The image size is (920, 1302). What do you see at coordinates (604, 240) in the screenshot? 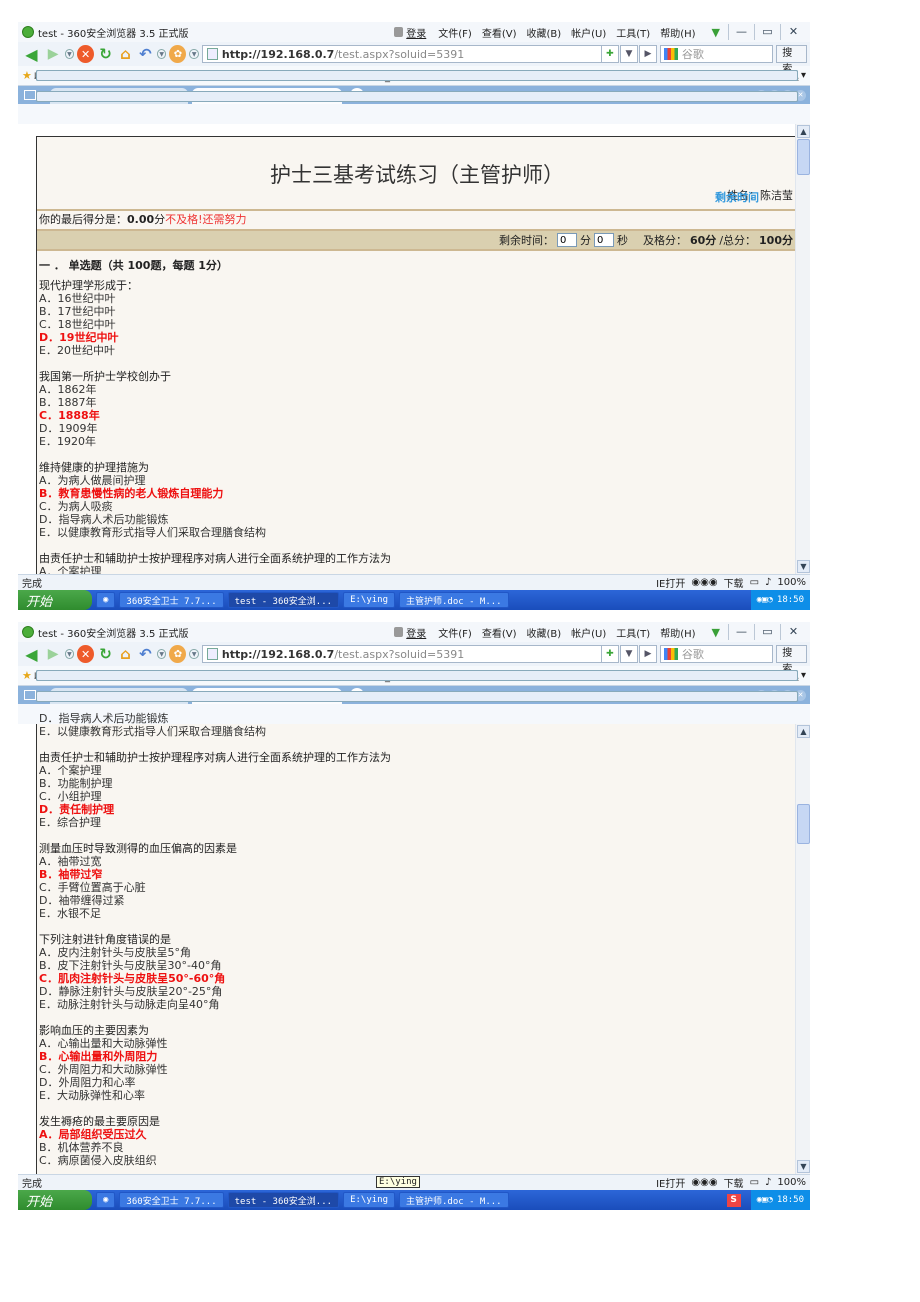
I see `seconds-input` at bounding box center [604, 240].